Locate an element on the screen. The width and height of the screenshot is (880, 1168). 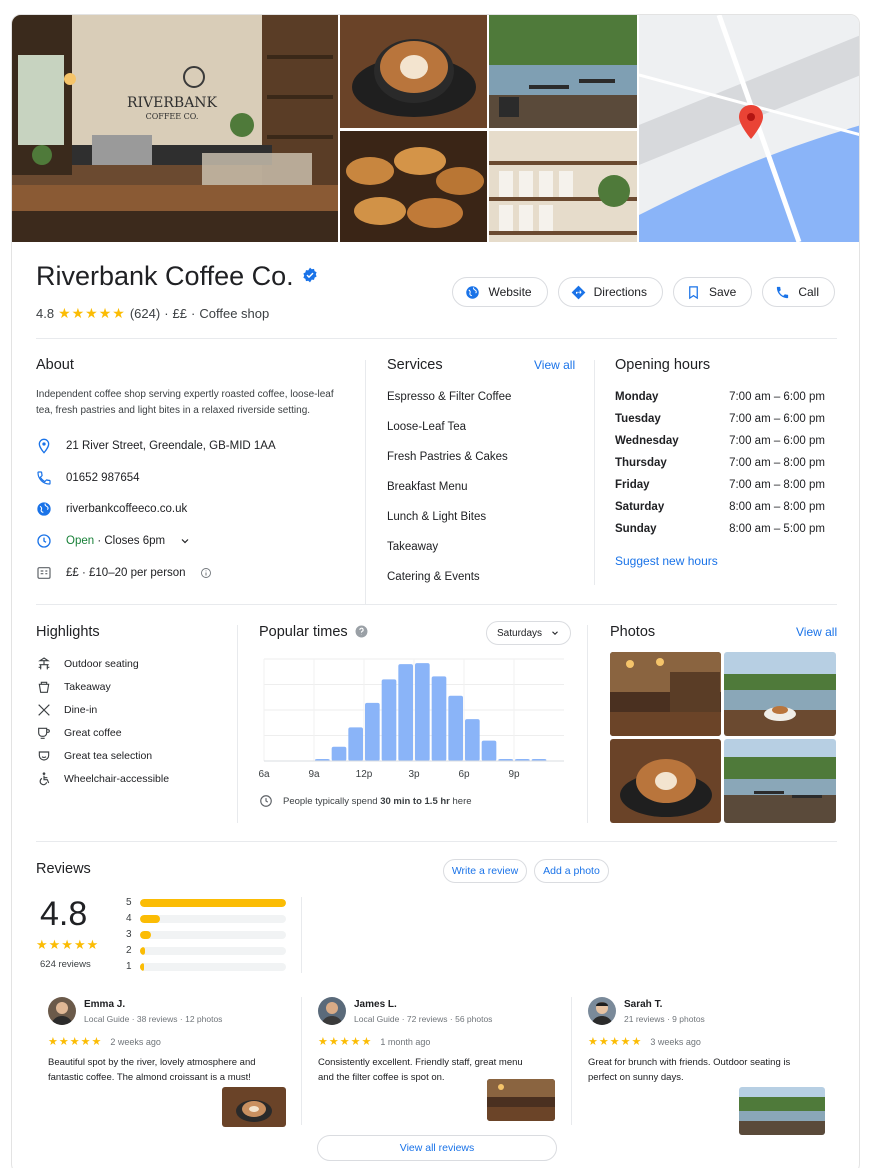
location-map is located at coordinates (749, 128).